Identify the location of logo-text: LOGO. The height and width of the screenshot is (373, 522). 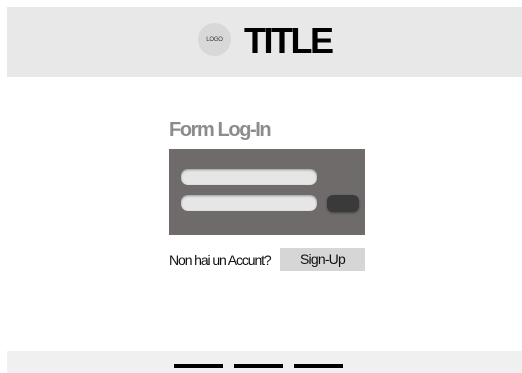
(214, 39).